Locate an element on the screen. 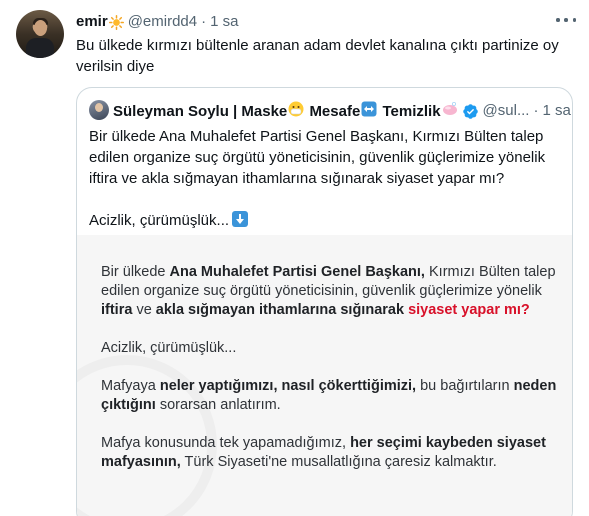 This screenshot has height=516, width=589. display-name: emir is located at coordinates (92, 21).